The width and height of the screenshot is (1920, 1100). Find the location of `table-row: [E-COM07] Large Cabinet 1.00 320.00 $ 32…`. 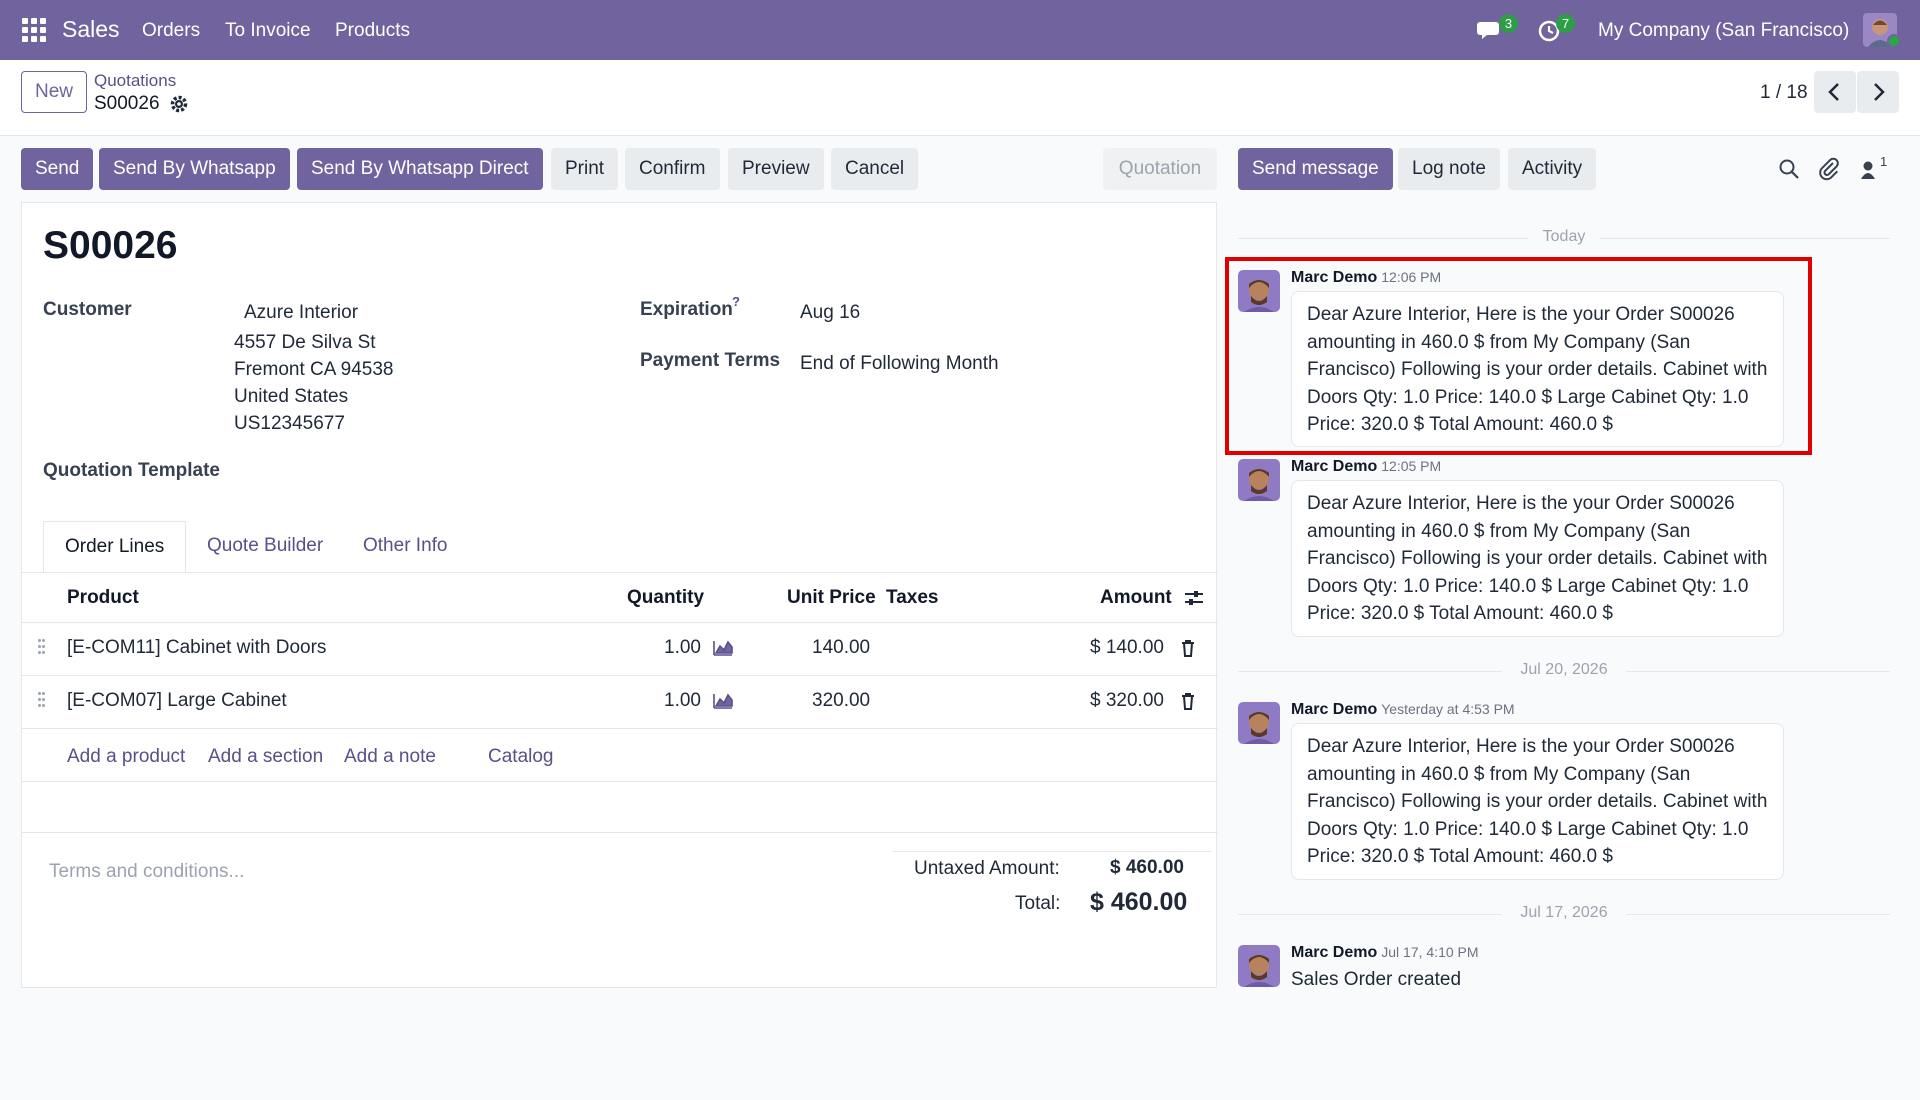

table-row: [E-COM07] Large Cabinet 1.00 320.00 $ 32… is located at coordinates (620, 701).